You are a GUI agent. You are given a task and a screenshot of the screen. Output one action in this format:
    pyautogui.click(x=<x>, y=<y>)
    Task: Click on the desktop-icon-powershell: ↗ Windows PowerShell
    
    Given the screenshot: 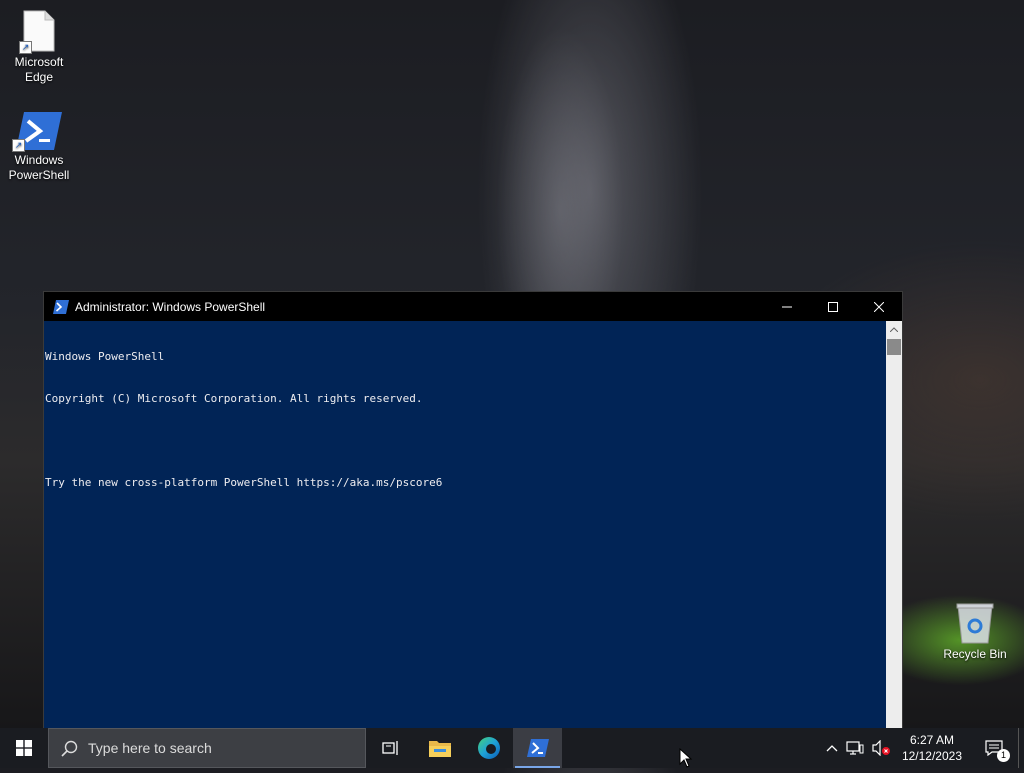 What is the action you would take?
    pyautogui.click(x=39, y=147)
    